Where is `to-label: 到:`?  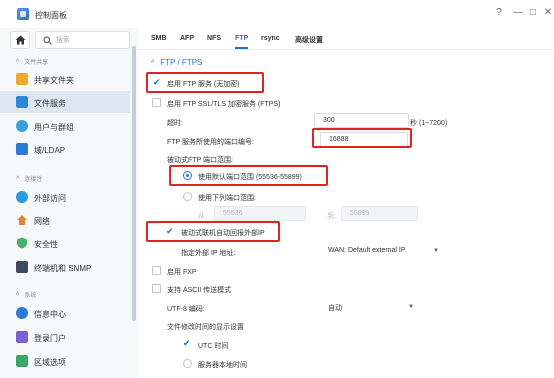
to-label: 到: is located at coordinates (331, 216).